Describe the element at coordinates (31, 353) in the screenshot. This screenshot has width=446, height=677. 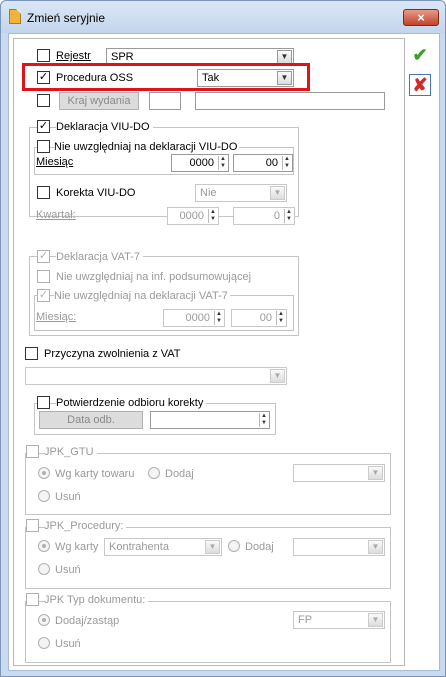
I see `zwolnienie-checkbox` at that location.